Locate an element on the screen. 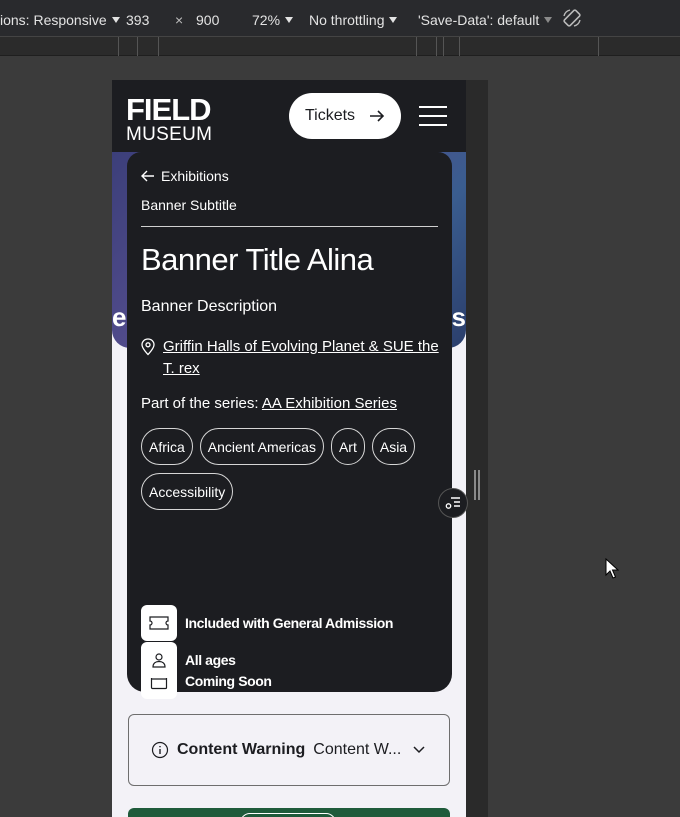  site-header: FIELD MUSEUM Tickets is located at coordinates (289, 116).